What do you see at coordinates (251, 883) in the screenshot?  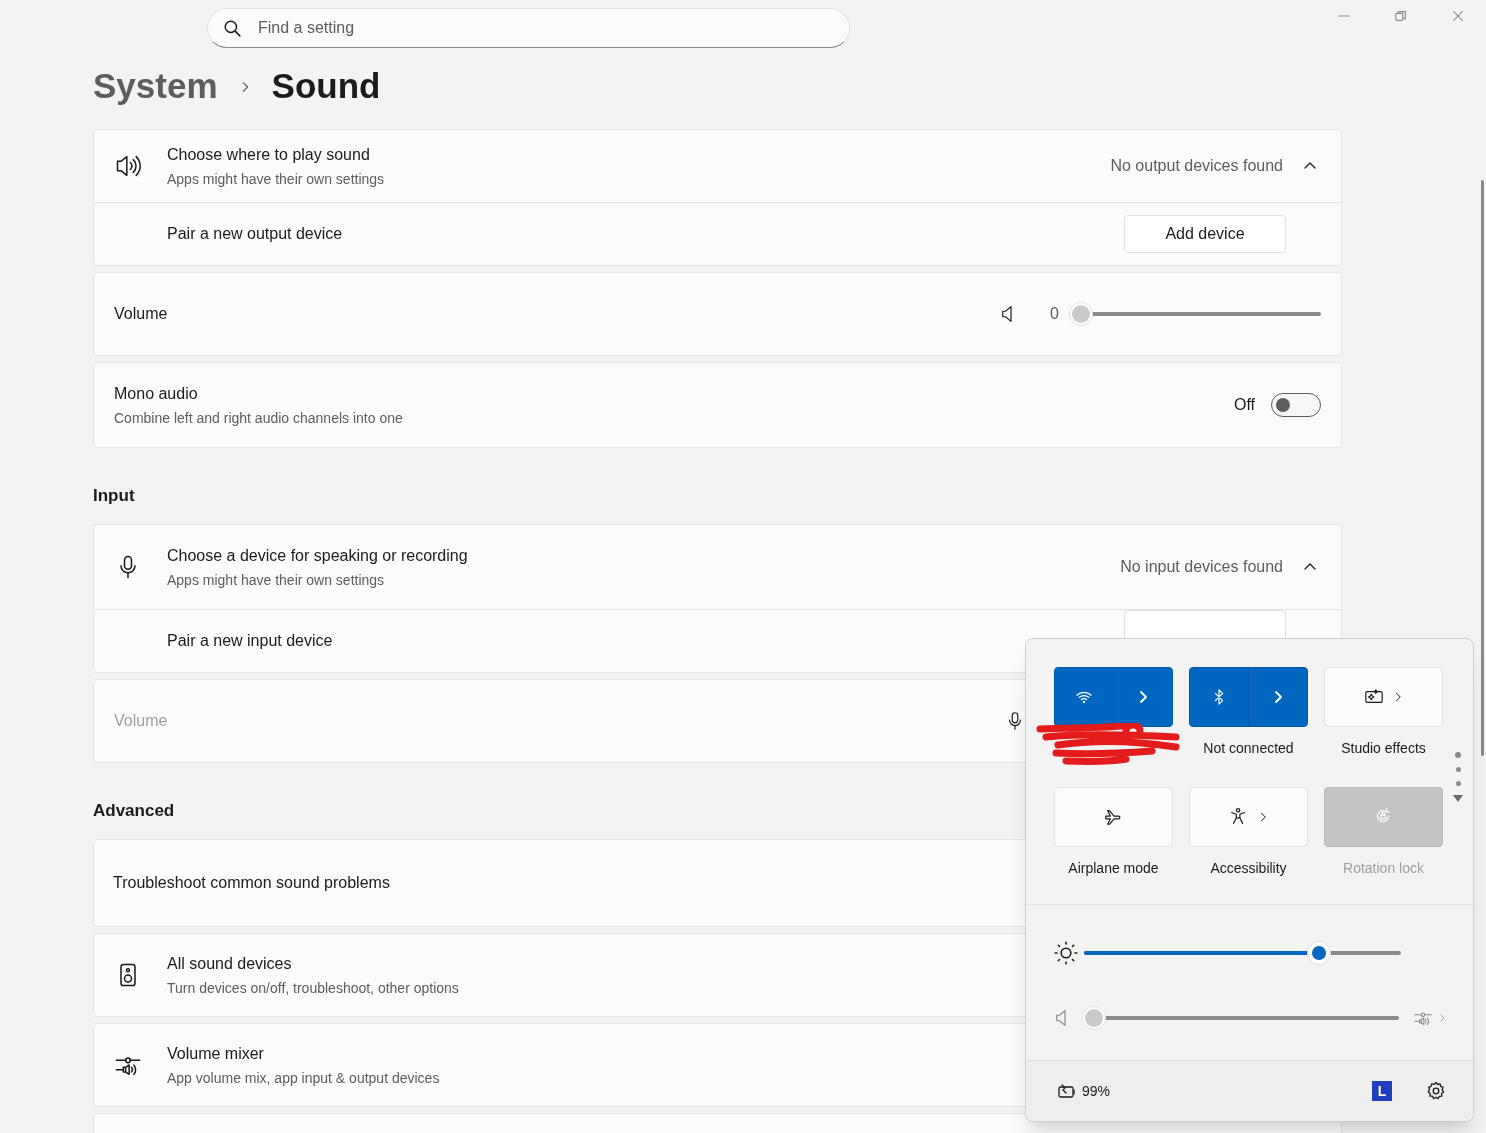 I see `setting-title: Troubleshoot common sound problems` at bounding box center [251, 883].